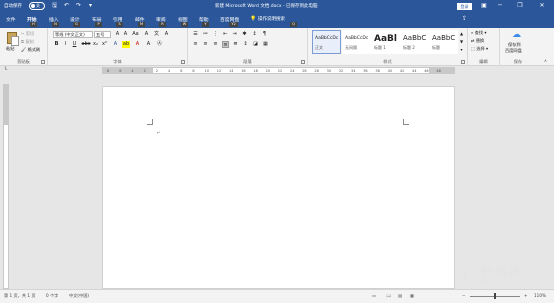  Describe the element at coordinates (115, 44) in the screenshot. I see `text-effects-icon: A` at that location.